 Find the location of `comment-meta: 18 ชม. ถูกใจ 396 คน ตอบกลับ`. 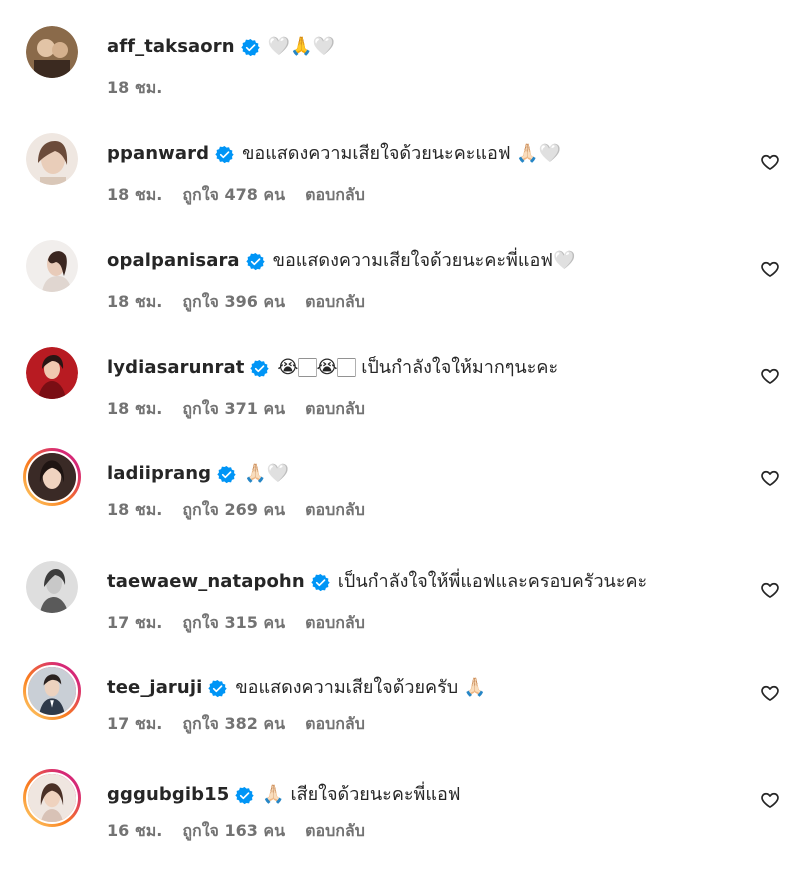

comment-meta: 18 ชม. ถูกใจ 396 คน ตอบกลับ is located at coordinates (246, 302).